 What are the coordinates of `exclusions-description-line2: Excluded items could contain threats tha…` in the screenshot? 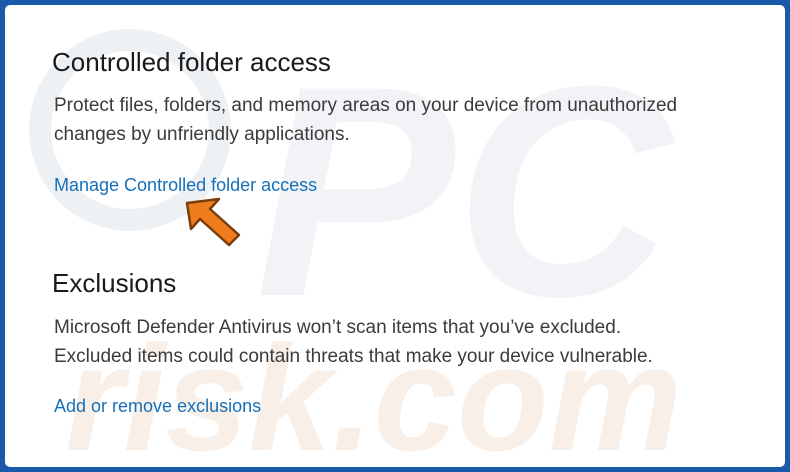 It's located at (353, 356).